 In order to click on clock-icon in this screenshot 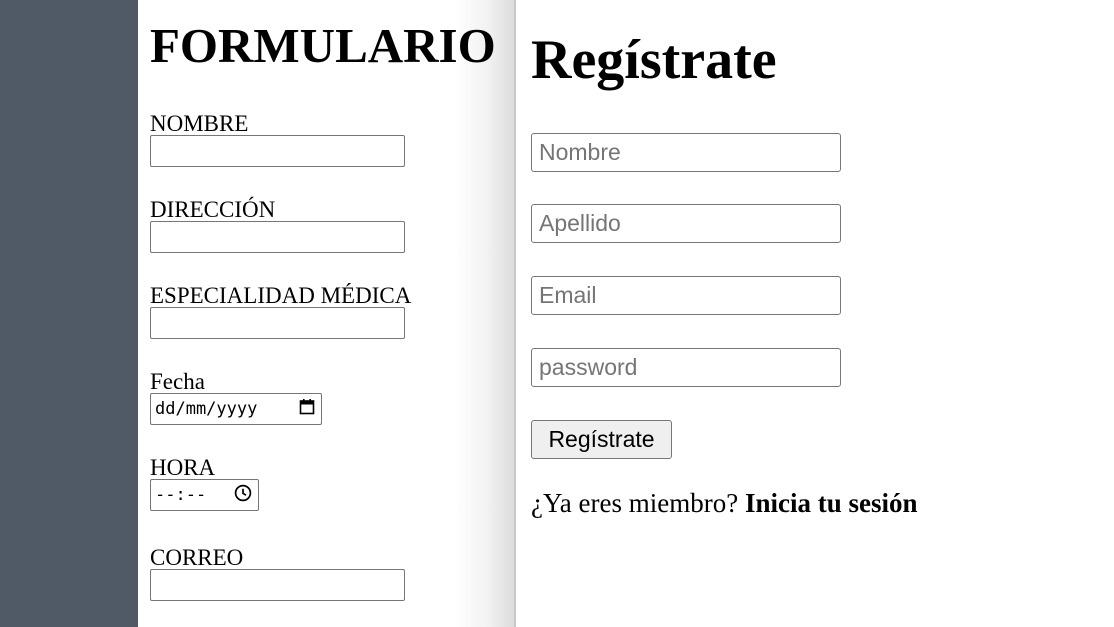, I will do `click(243, 495)`.